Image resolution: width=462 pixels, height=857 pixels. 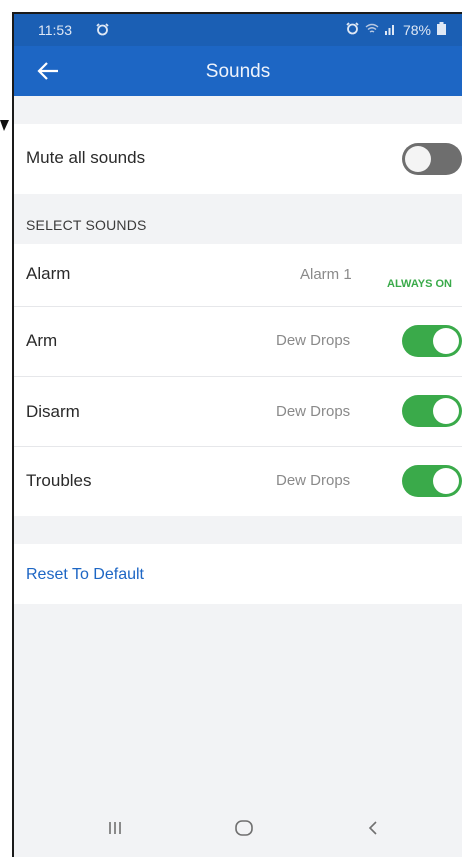 What do you see at coordinates (48, 273) in the screenshot?
I see `sound-label: Alarm` at bounding box center [48, 273].